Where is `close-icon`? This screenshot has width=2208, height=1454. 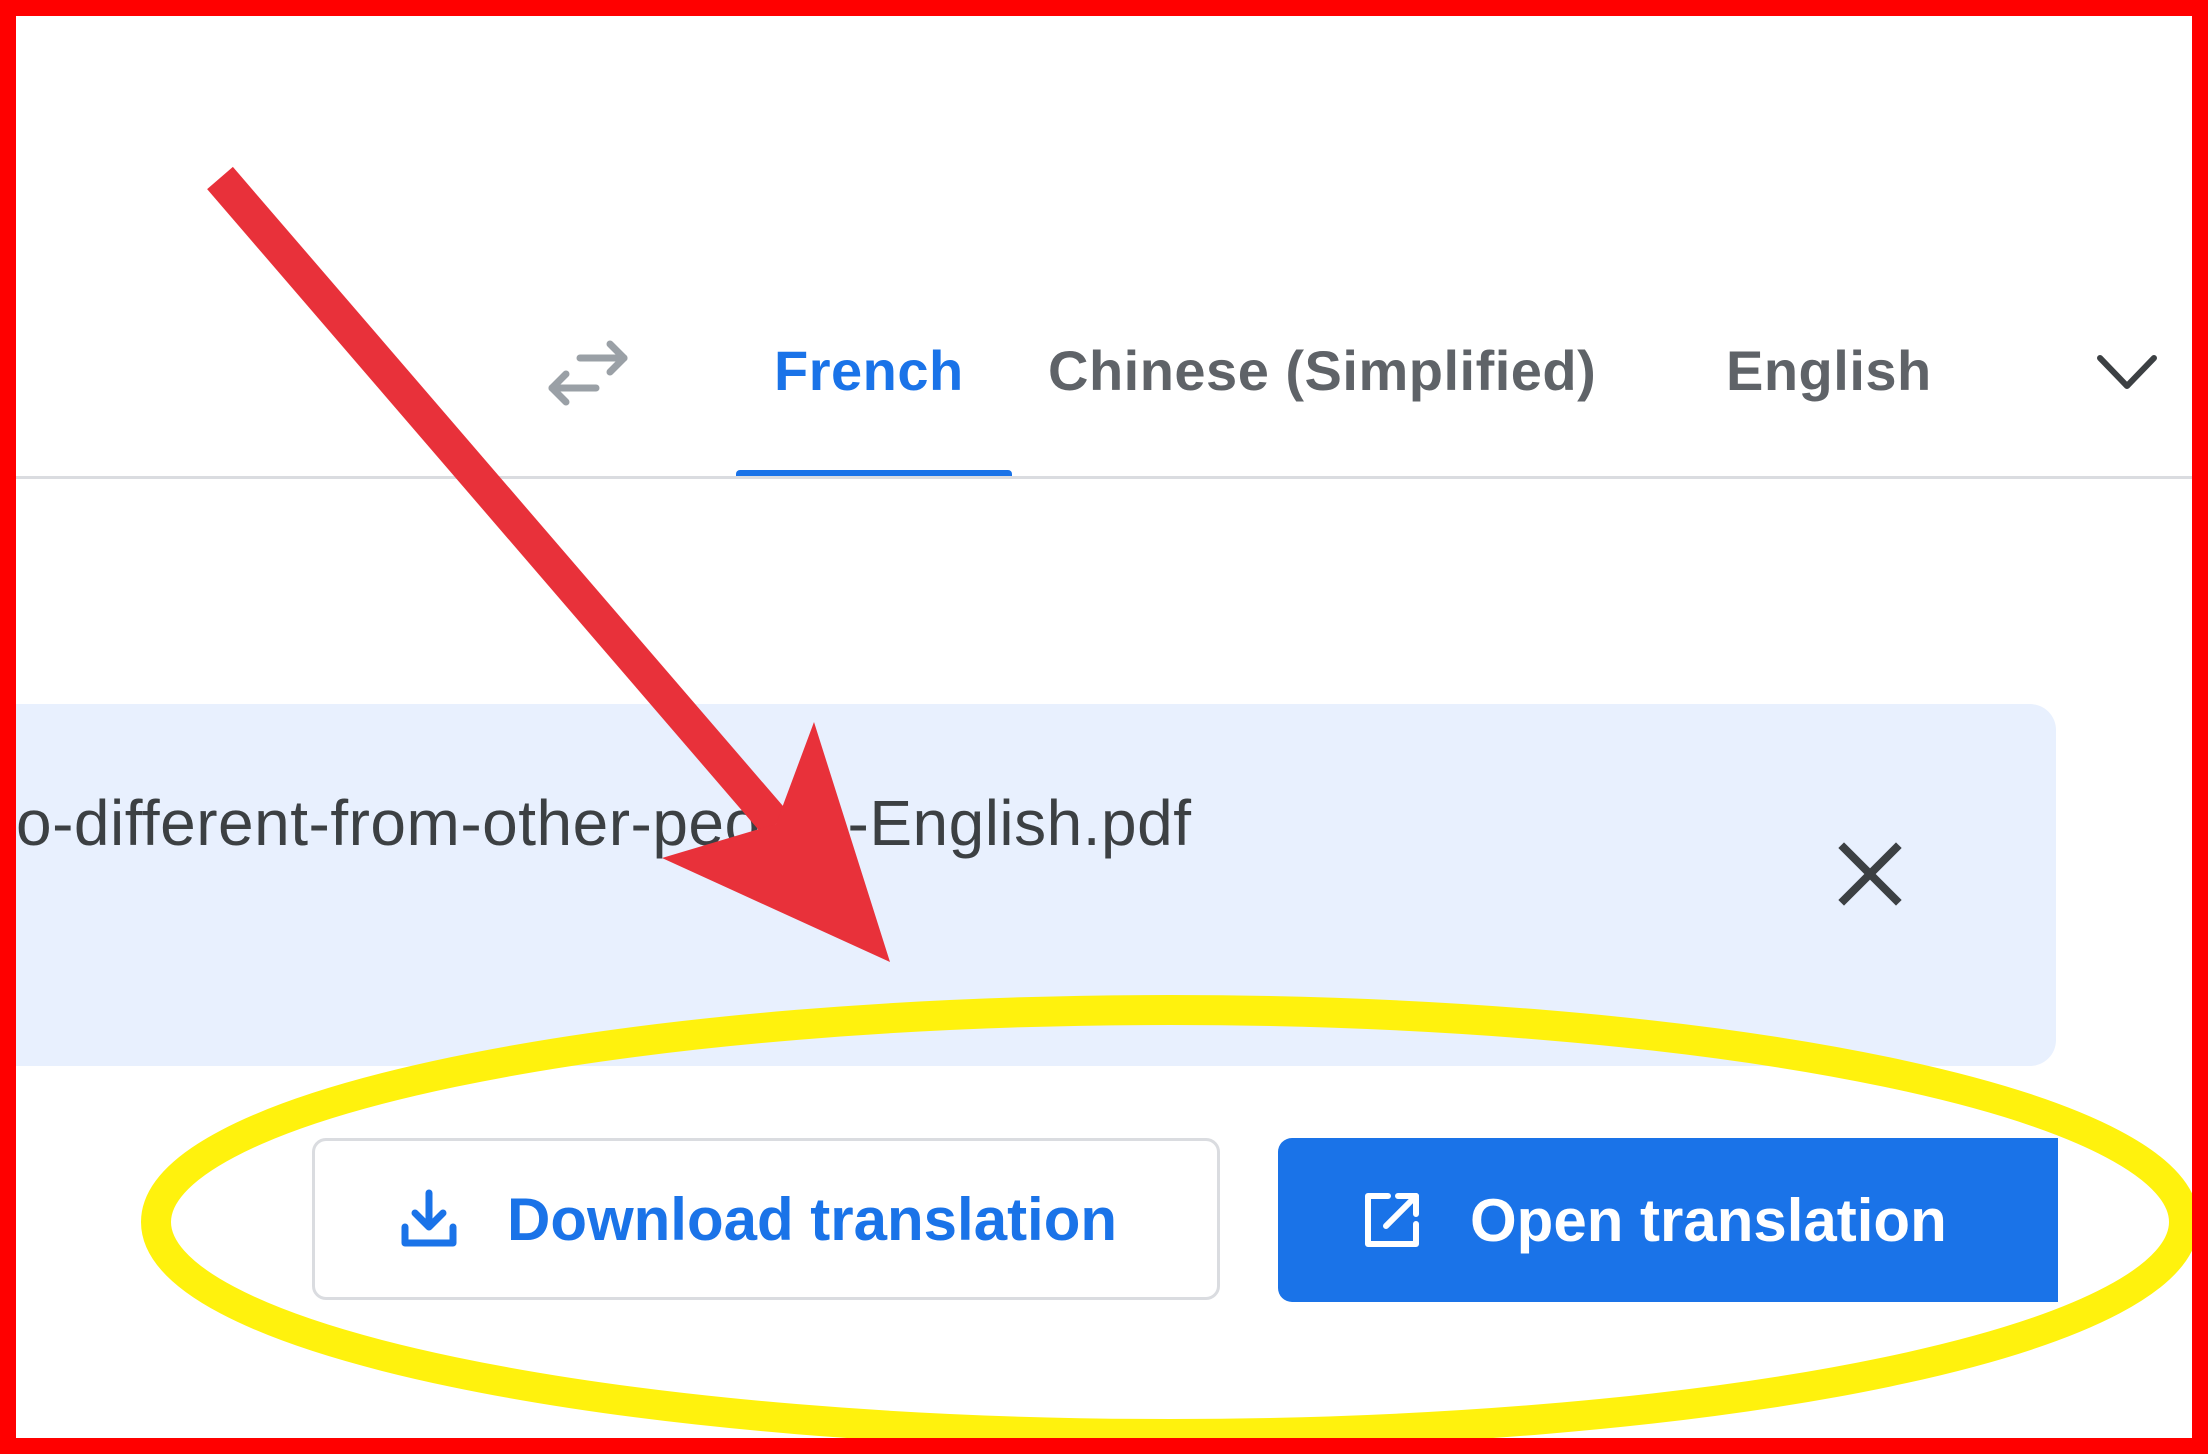 close-icon is located at coordinates (1870, 874).